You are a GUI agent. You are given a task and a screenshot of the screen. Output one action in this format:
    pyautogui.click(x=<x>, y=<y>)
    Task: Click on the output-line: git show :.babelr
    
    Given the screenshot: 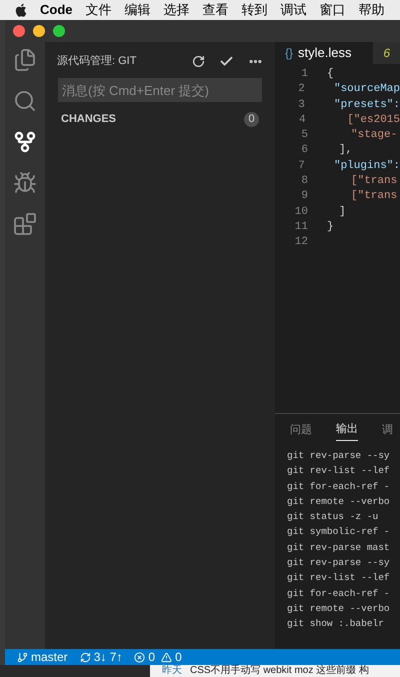 What is the action you would take?
    pyautogui.click(x=336, y=624)
    